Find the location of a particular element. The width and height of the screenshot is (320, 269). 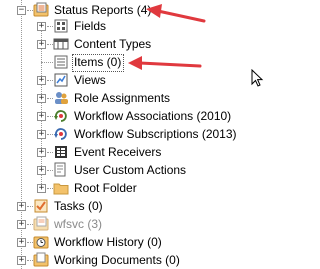

tree-node-label: Working Documents (0) is located at coordinates (117, 260).